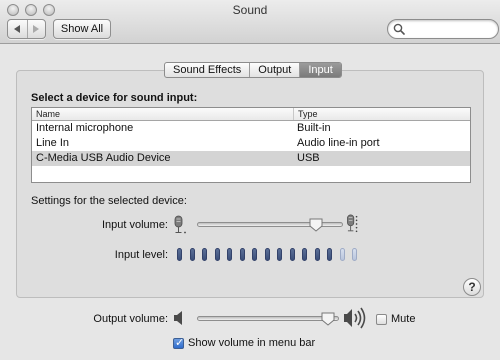 Image resolution: width=500 pixels, height=360 pixels. Describe the element at coordinates (251, 158) in the screenshot. I see `table-row-selected: C-Media USB Audio Device USB` at that location.